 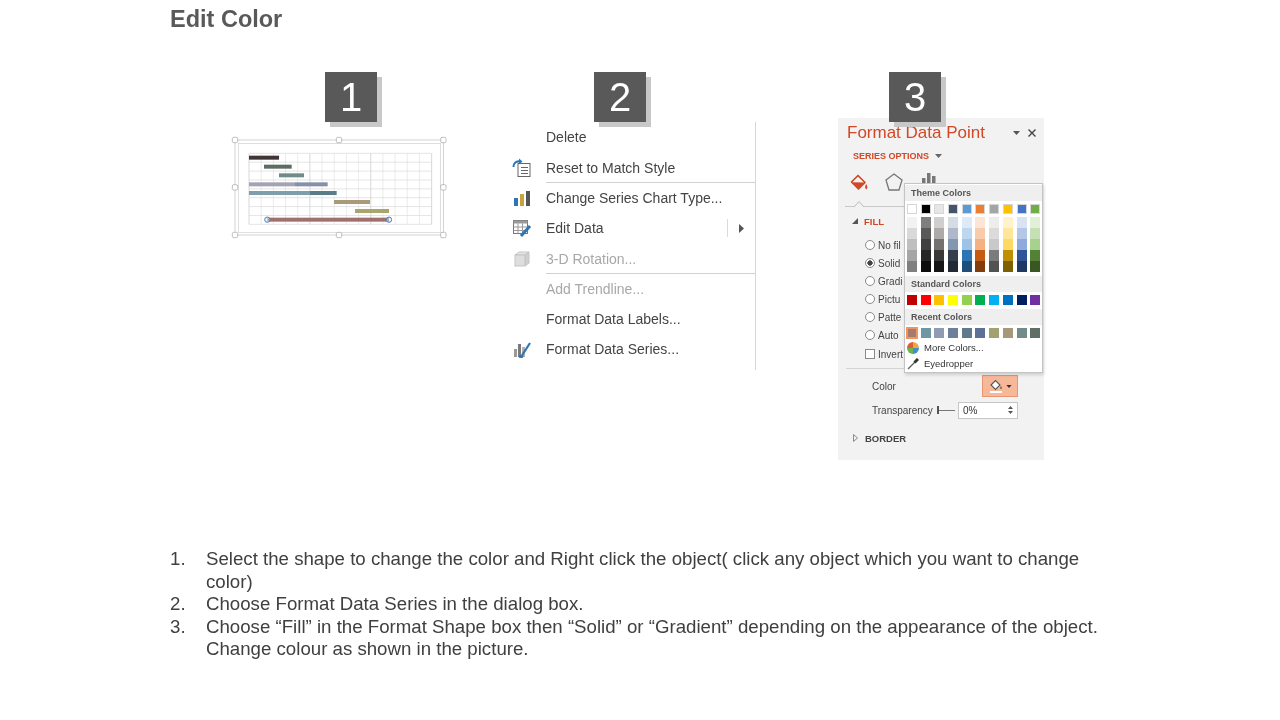 What do you see at coordinates (880, 438) in the screenshot?
I see `section-header: BORDER` at bounding box center [880, 438].